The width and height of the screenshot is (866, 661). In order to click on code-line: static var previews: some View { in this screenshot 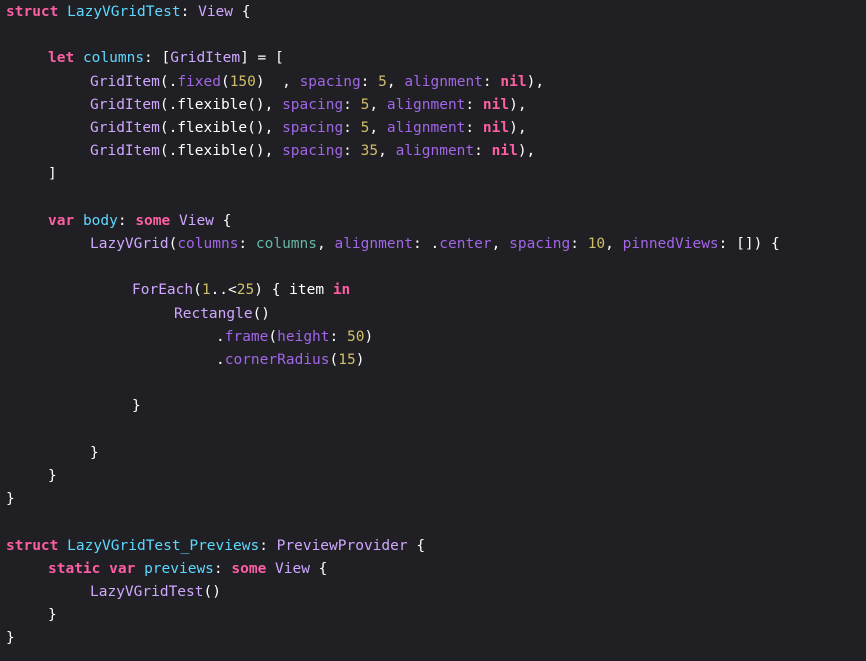, I will do `click(187, 569)`.